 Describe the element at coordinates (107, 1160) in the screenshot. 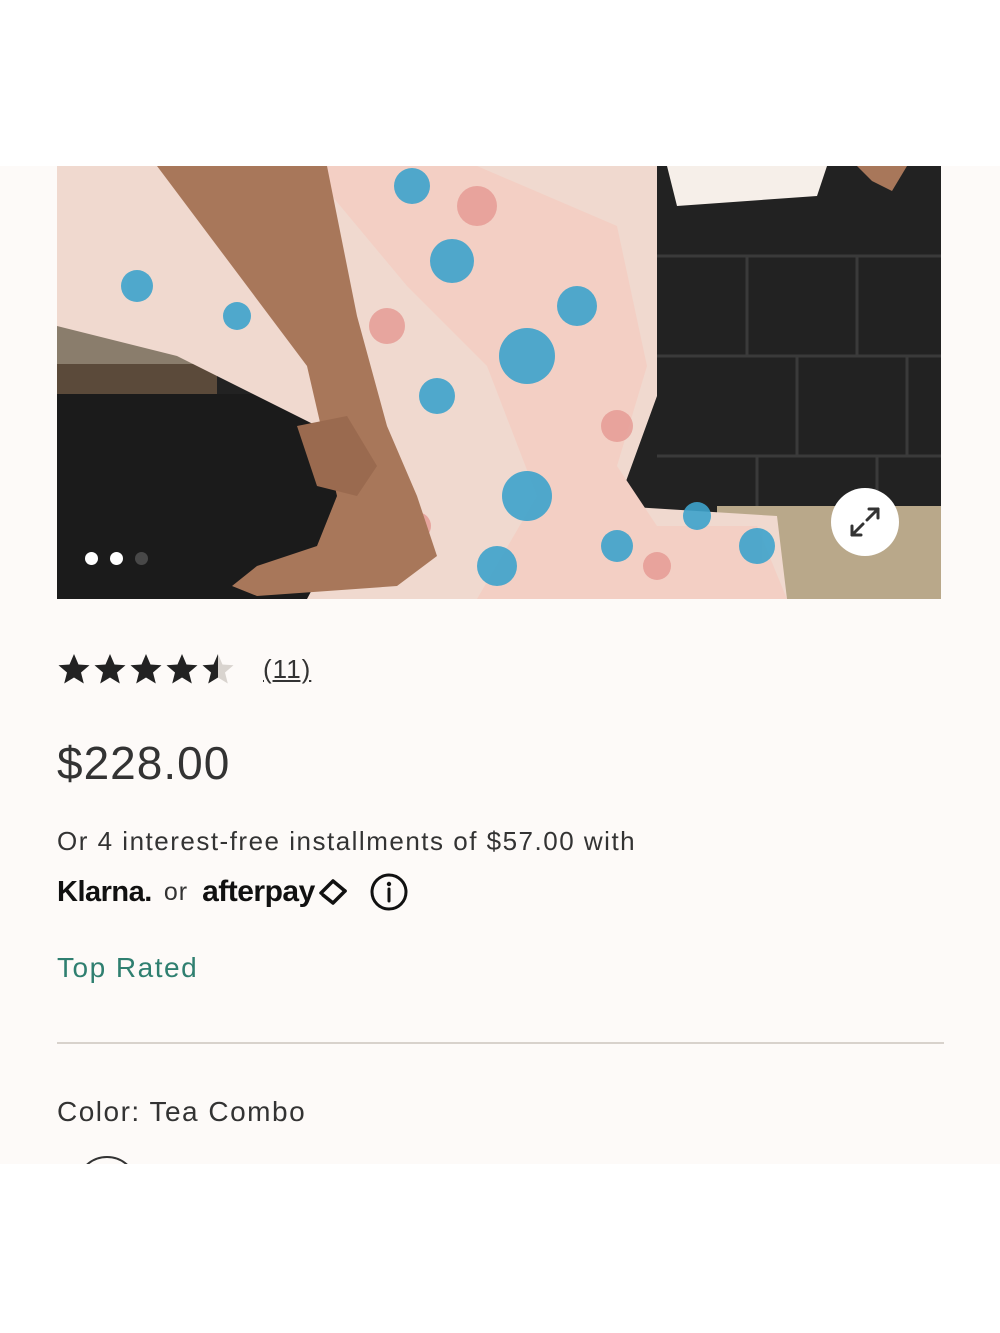

I see `color-swatch-tea-combo` at that location.